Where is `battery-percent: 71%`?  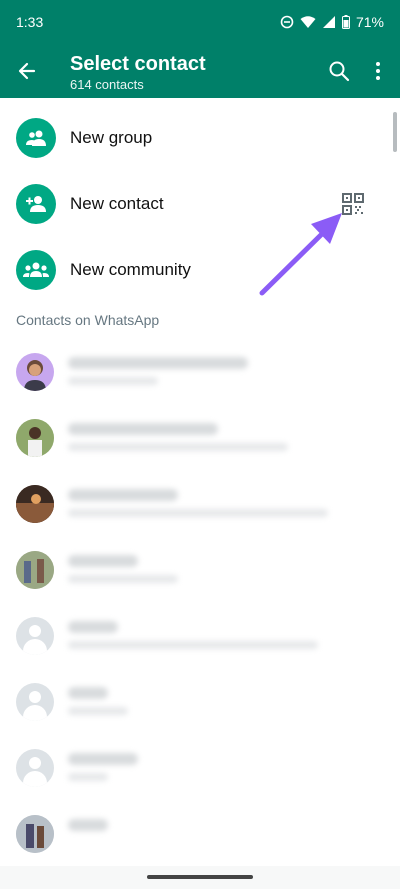 battery-percent: 71% is located at coordinates (369, 22).